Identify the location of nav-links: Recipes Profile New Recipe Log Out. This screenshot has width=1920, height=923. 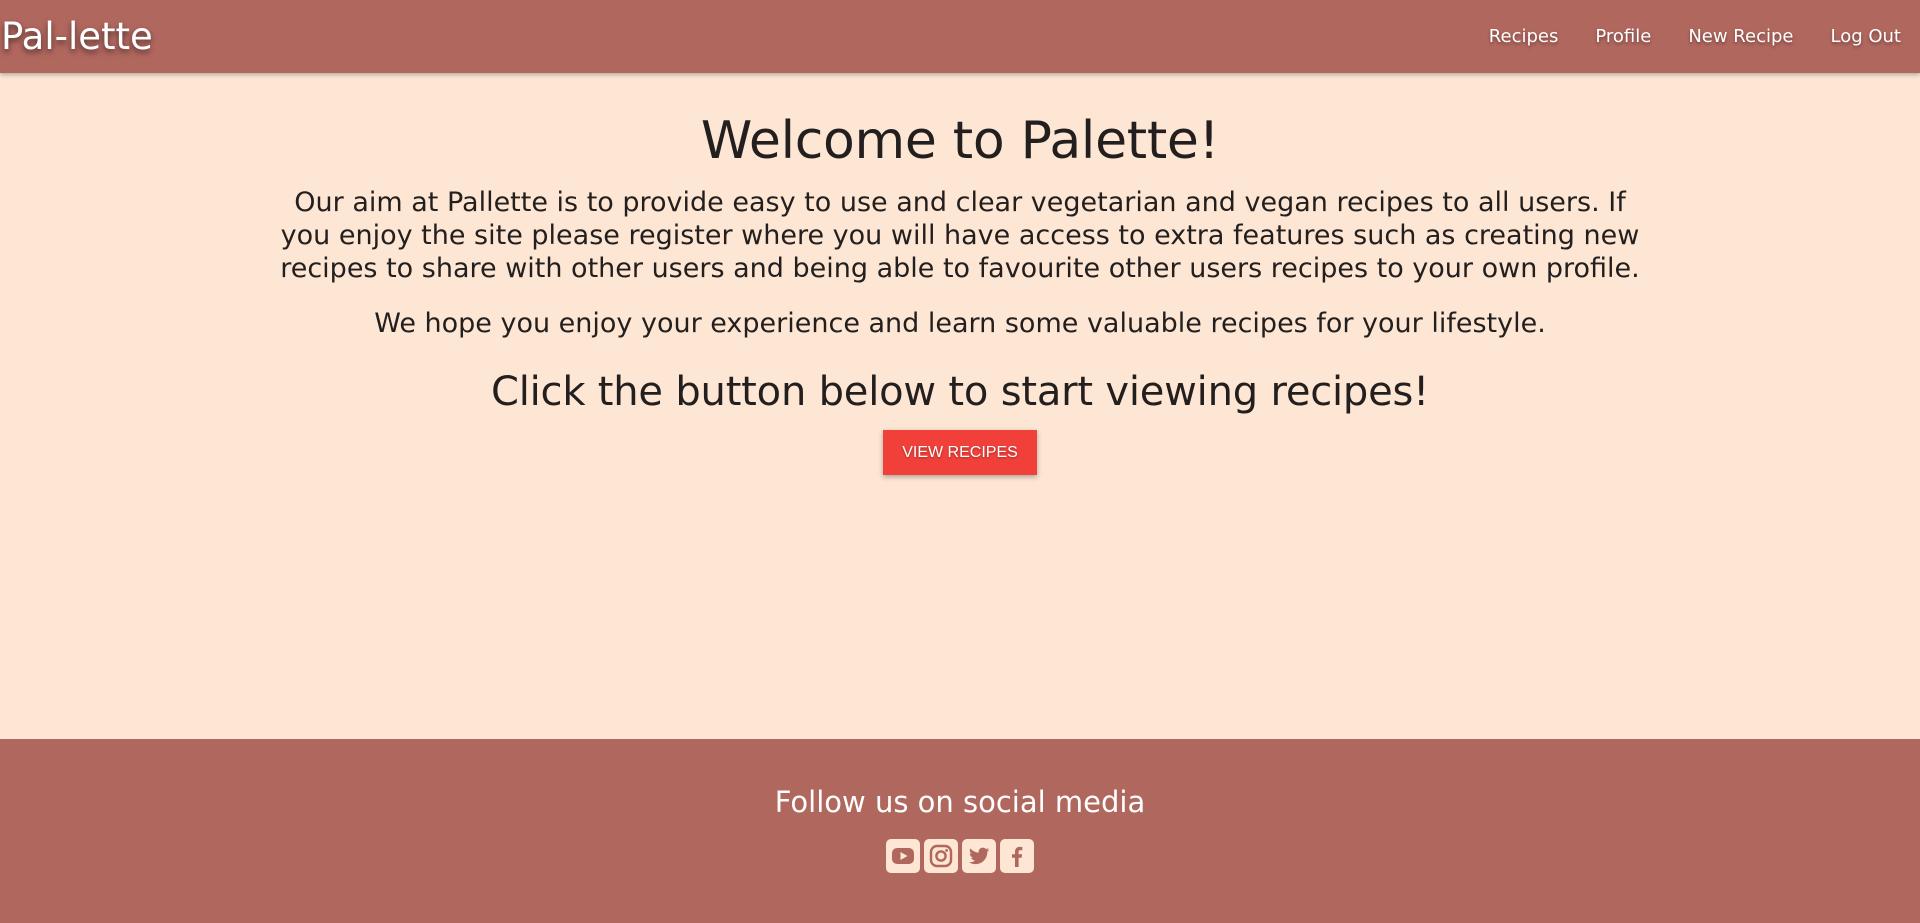
(1704, 36).